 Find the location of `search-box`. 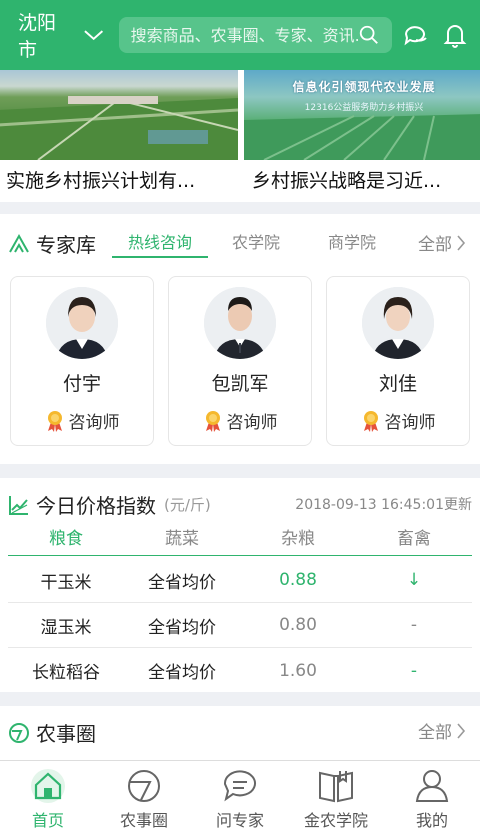

search-box is located at coordinates (255, 35).